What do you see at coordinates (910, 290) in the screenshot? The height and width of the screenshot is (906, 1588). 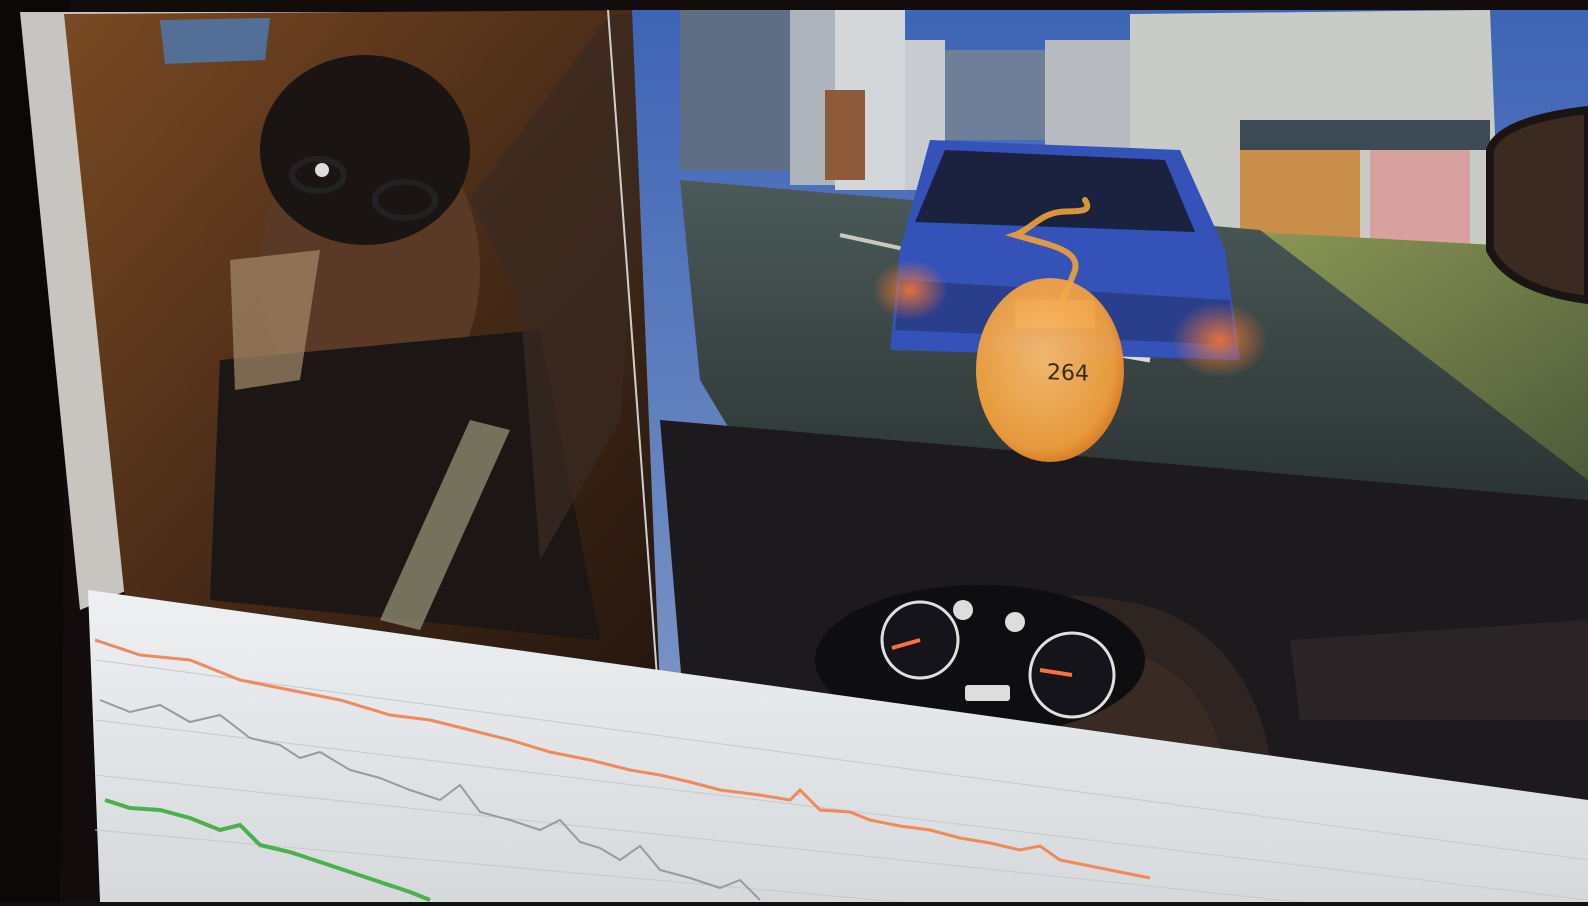 I see `brake-light-left` at bounding box center [910, 290].